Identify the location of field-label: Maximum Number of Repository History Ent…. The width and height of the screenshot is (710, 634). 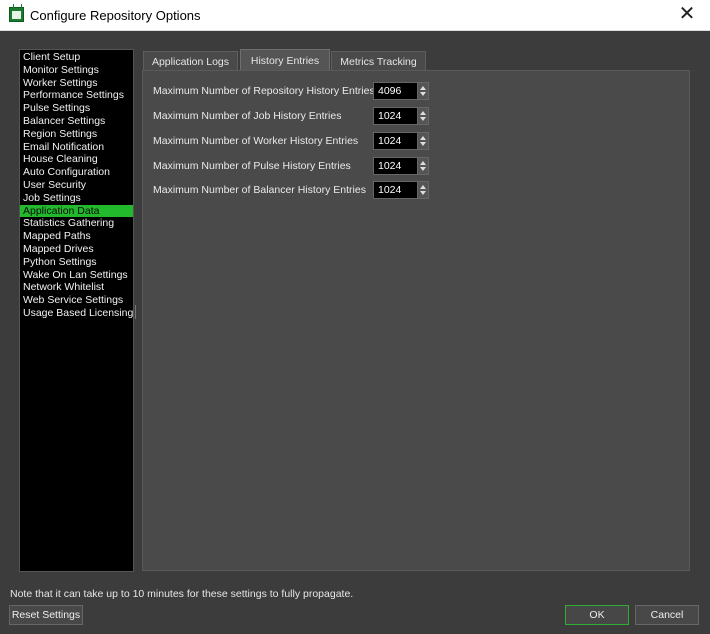
(264, 91).